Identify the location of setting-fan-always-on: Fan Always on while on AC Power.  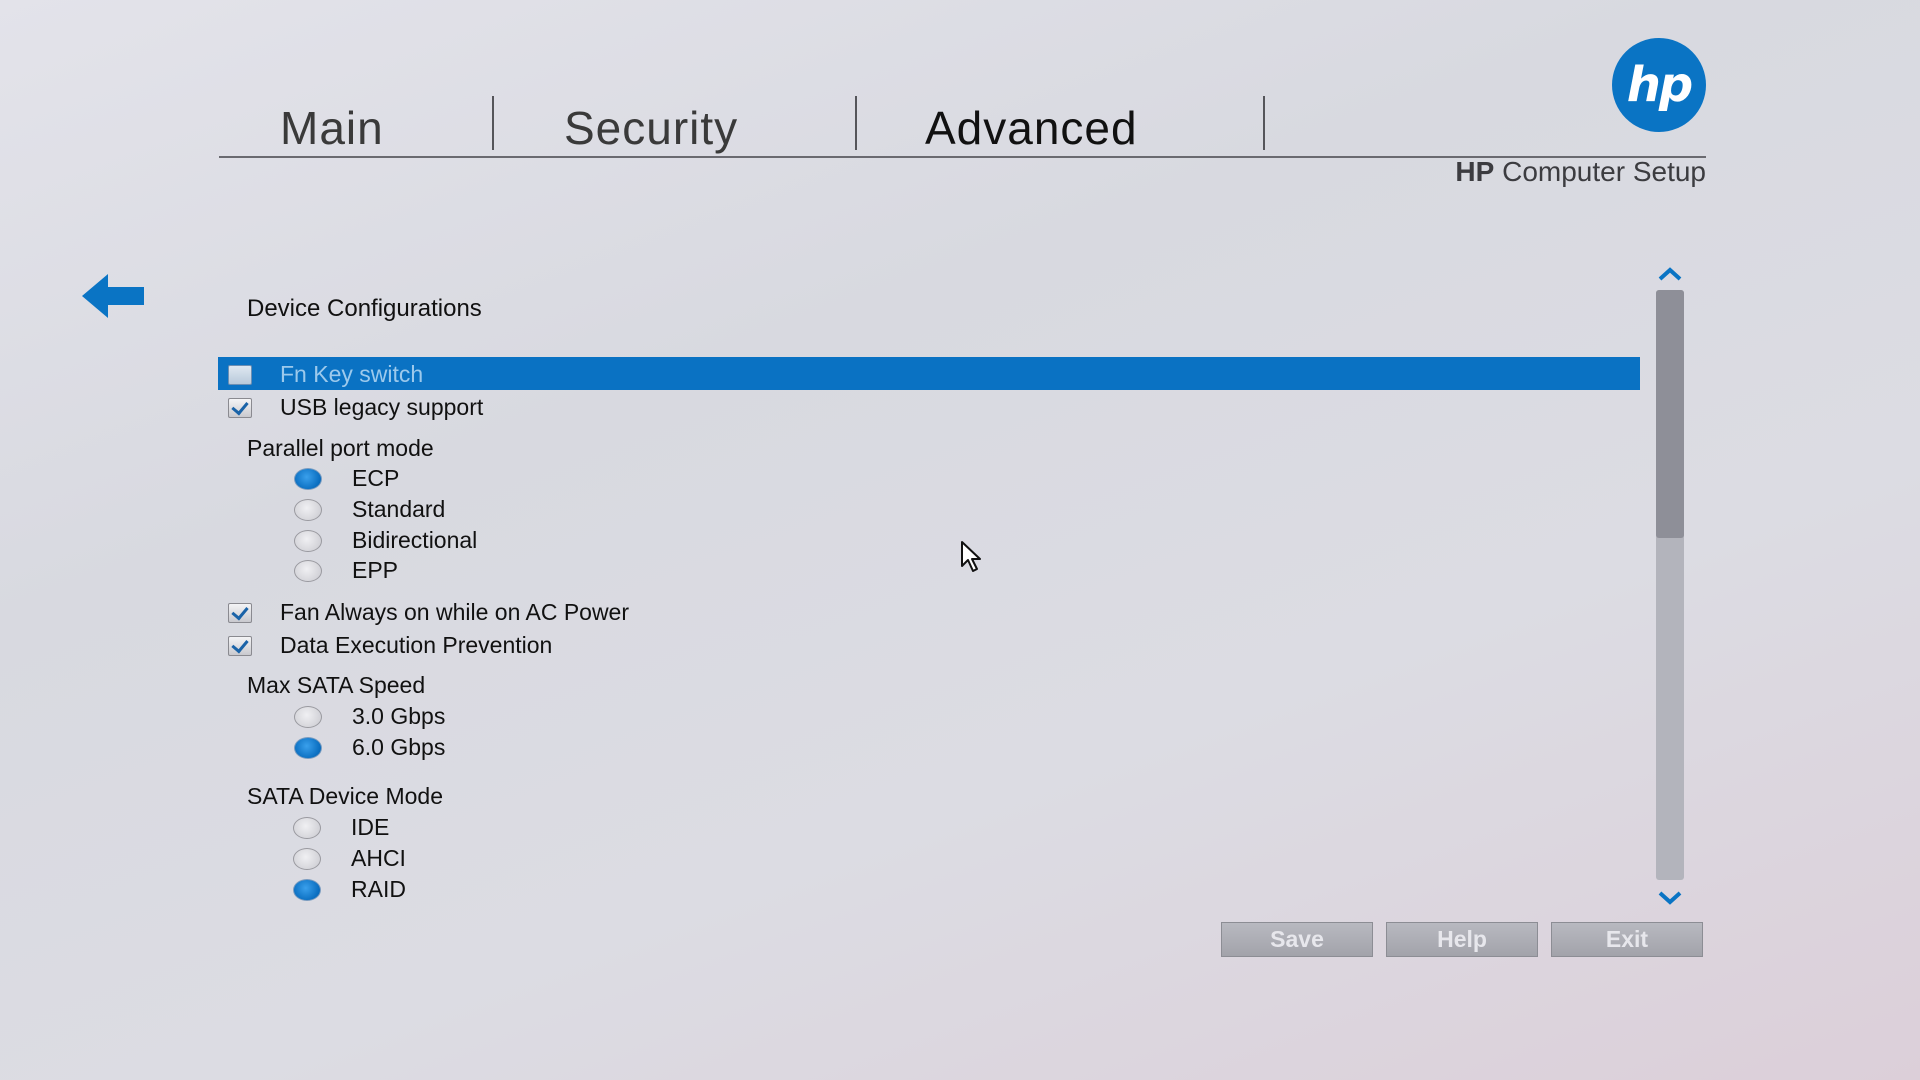
(428, 612).